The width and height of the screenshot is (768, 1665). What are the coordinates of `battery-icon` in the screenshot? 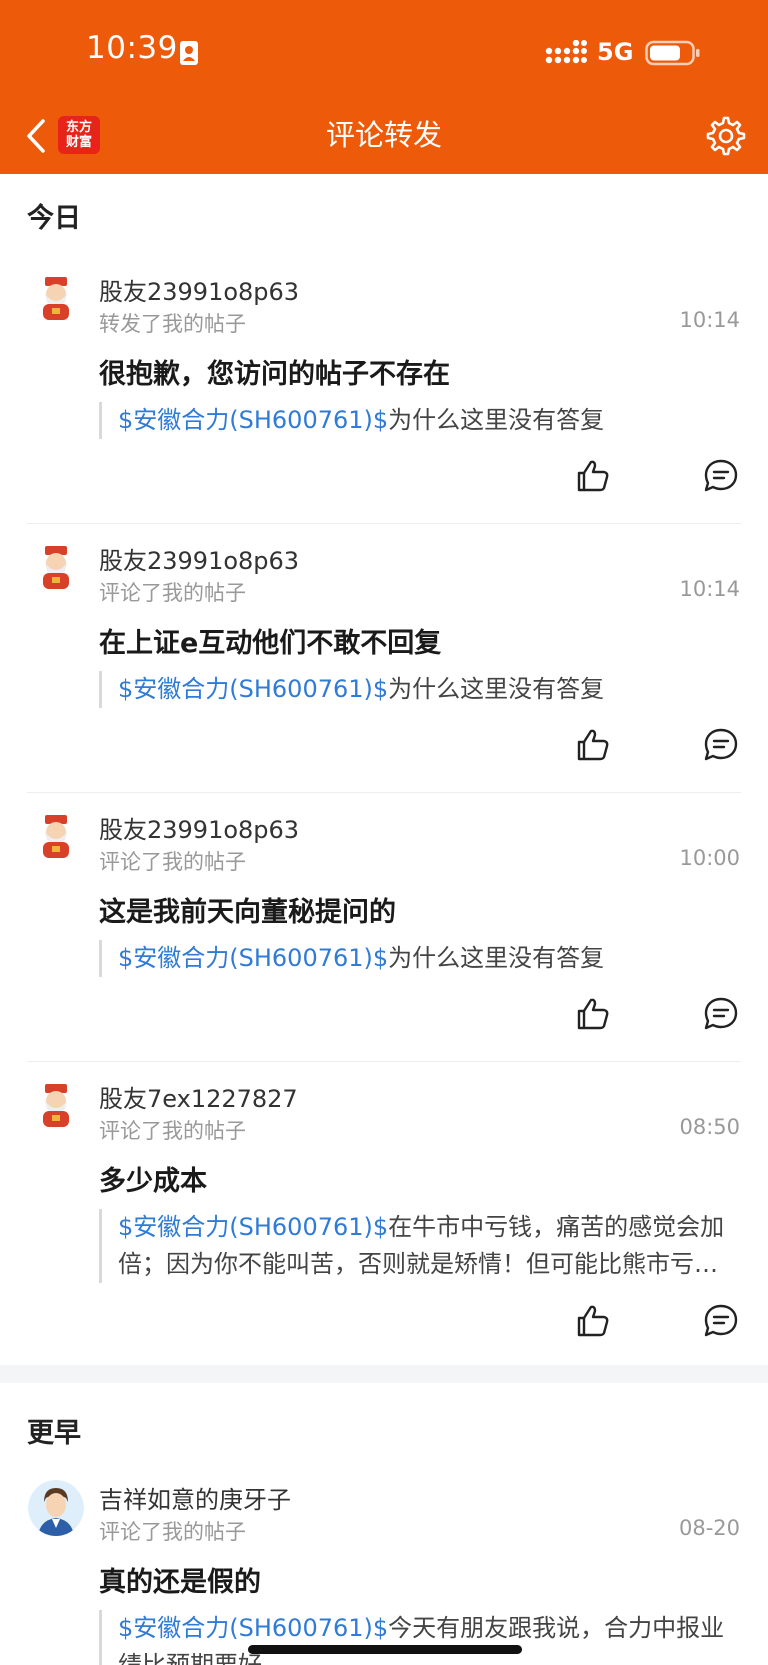 It's located at (672, 53).